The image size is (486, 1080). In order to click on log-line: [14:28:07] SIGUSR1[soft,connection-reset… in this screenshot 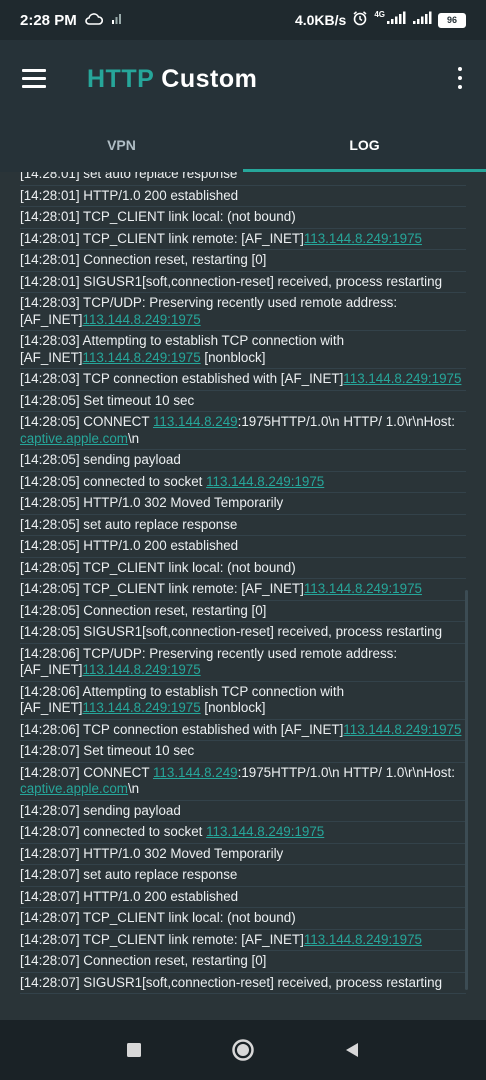, I will do `click(243, 983)`.